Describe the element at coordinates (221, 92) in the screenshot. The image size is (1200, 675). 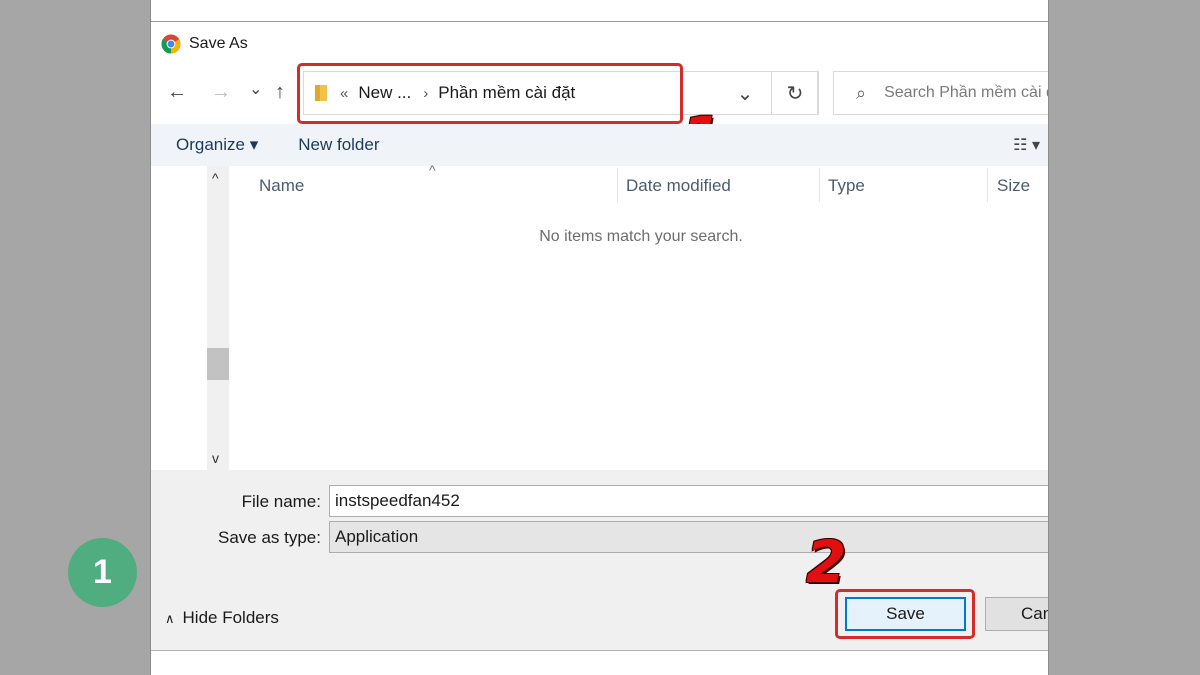
I see `forward-arrow-icon: →` at that location.